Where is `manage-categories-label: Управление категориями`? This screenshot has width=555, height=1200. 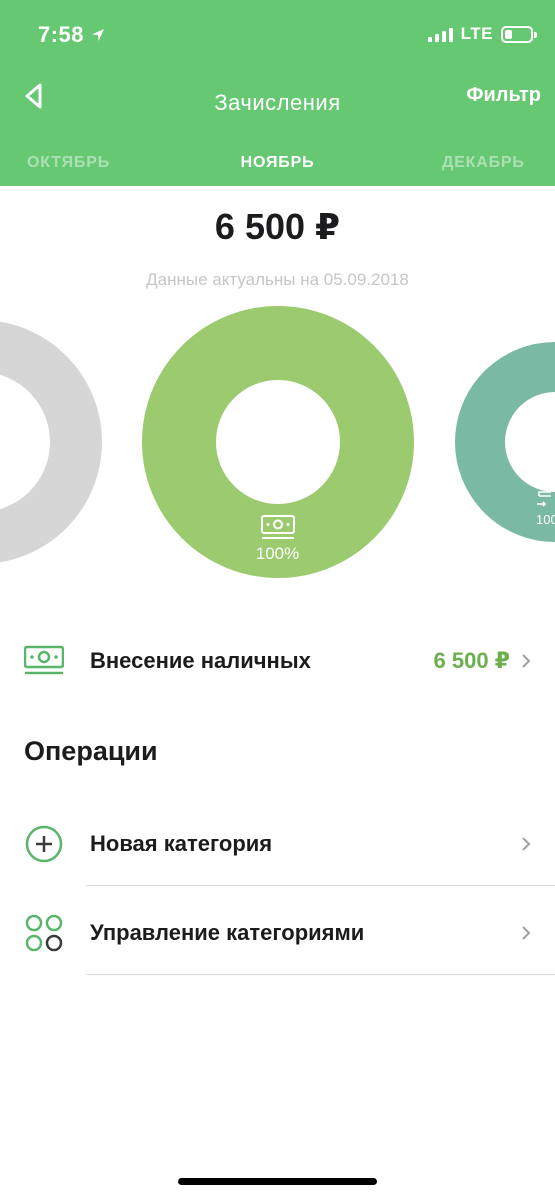
manage-categories-label: Управление категориями is located at coordinates (227, 932).